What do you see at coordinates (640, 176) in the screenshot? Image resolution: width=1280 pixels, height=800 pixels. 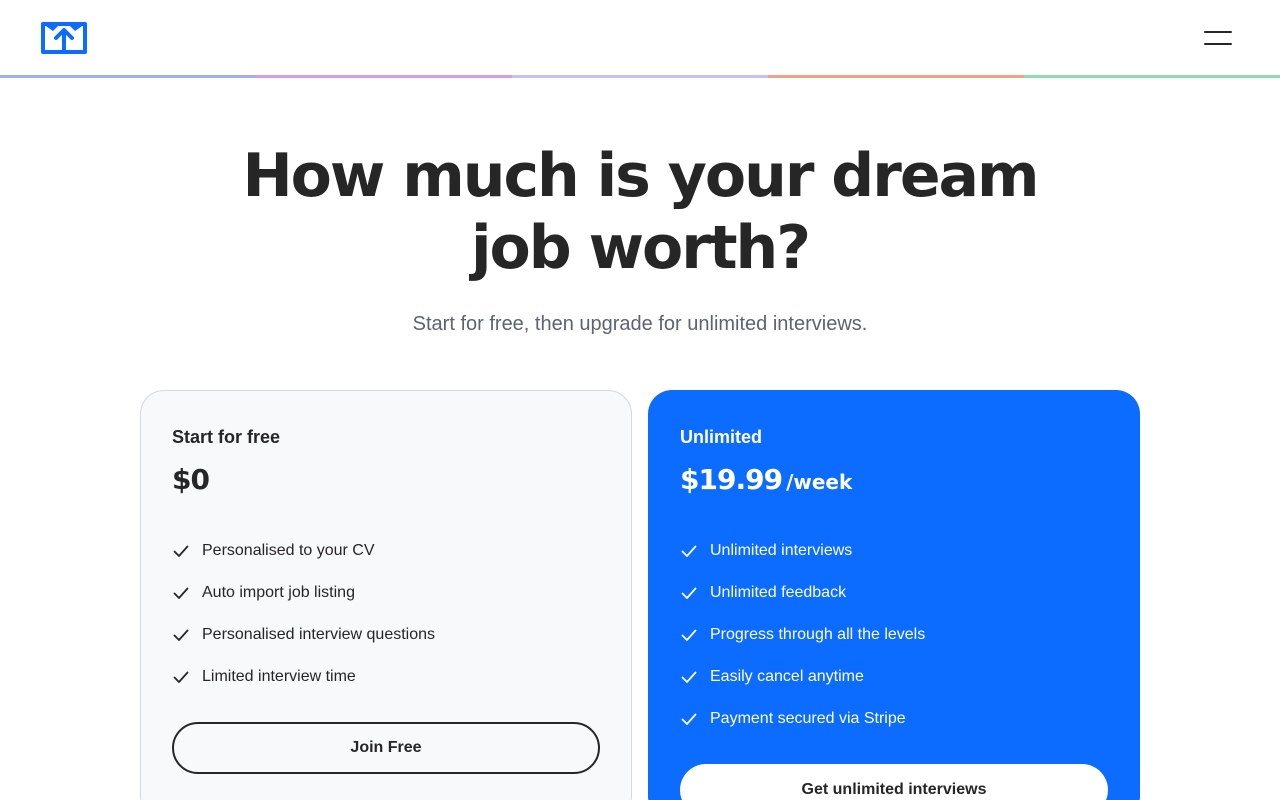 I see `page-title-line1: How much is your dream` at bounding box center [640, 176].